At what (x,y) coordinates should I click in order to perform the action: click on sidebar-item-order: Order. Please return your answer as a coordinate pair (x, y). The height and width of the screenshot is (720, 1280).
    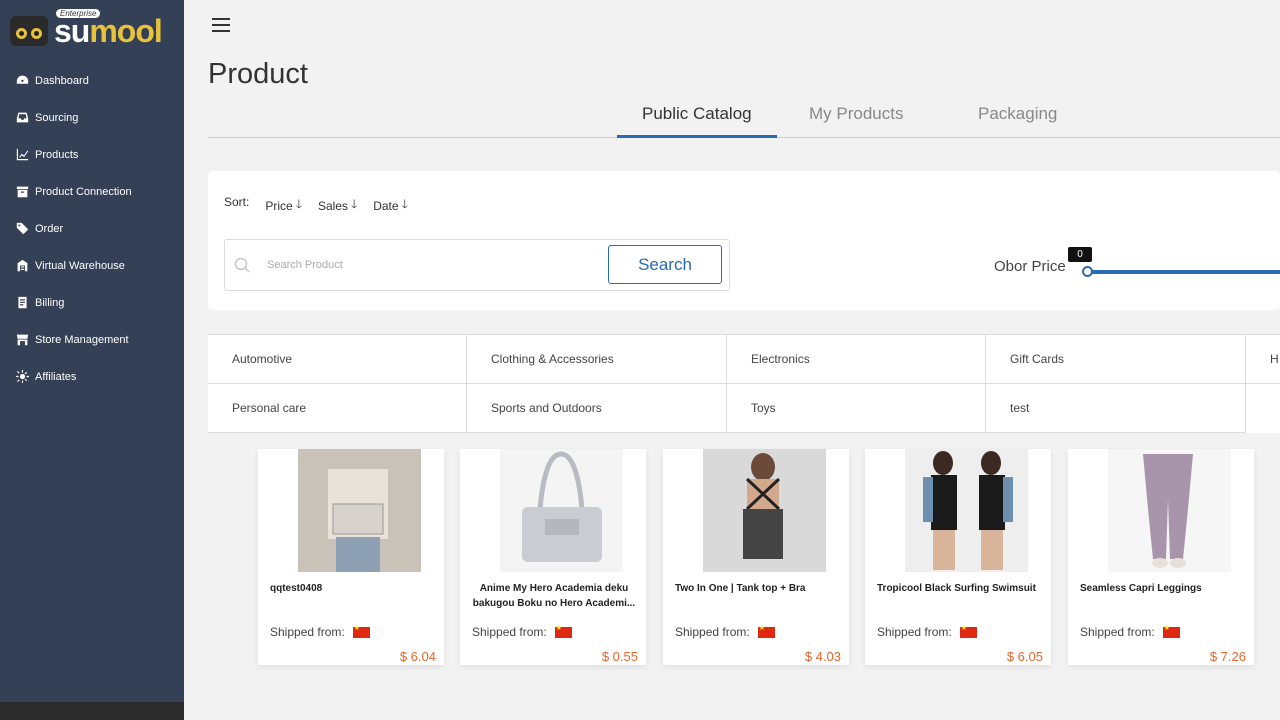
    Looking at the image, I should click on (92, 228).